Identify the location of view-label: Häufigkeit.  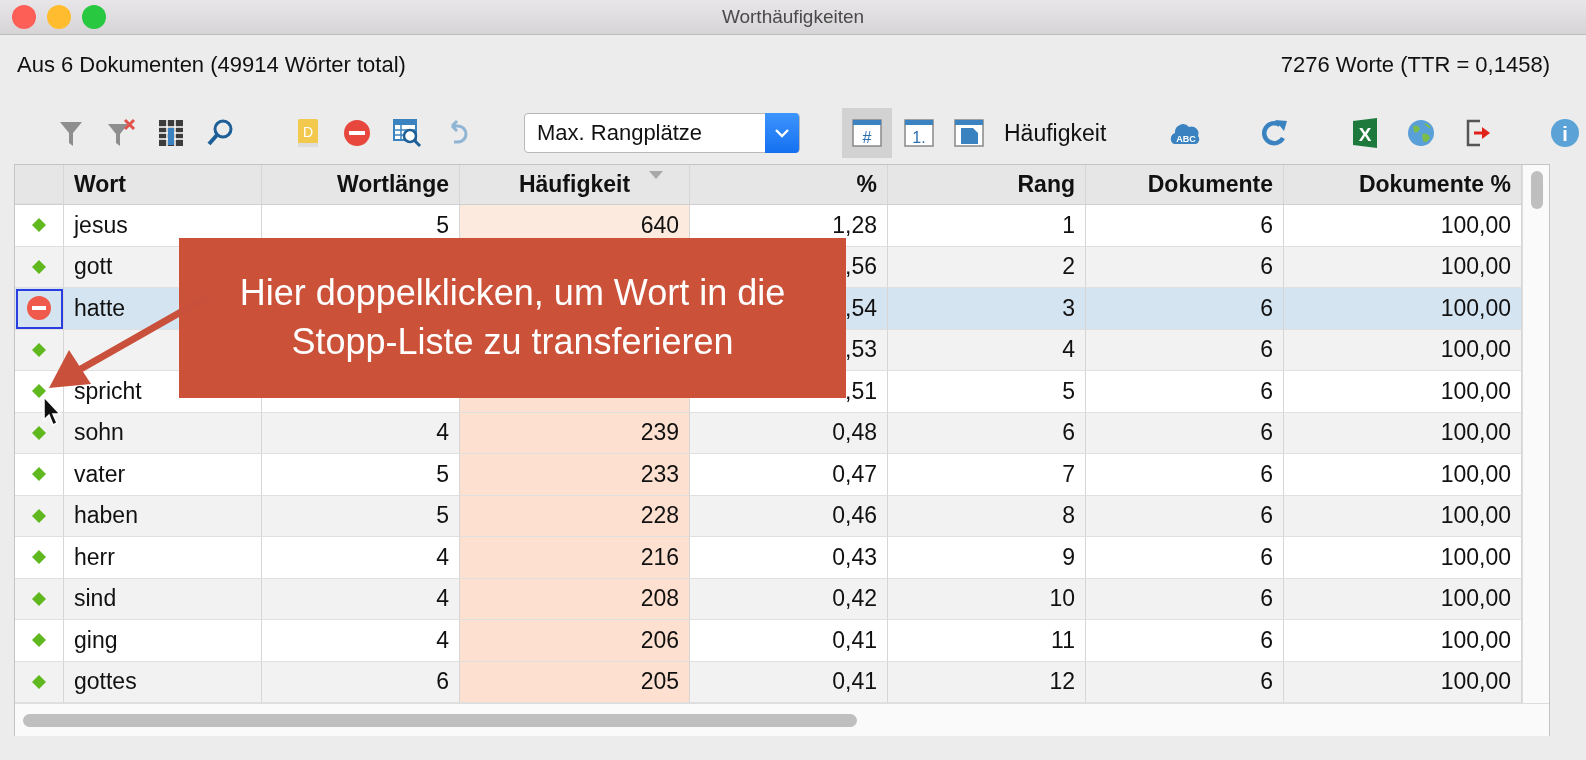
(1055, 133).